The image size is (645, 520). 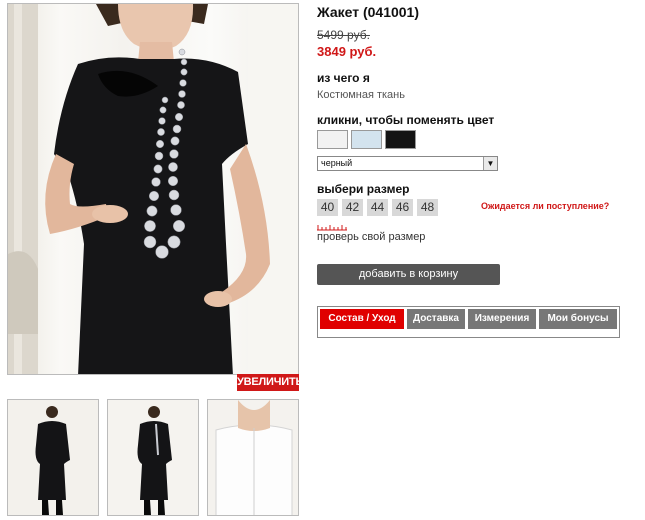 What do you see at coordinates (578, 319) in the screenshot?
I see `tab-my-bonuses: Мои бонусы` at bounding box center [578, 319].